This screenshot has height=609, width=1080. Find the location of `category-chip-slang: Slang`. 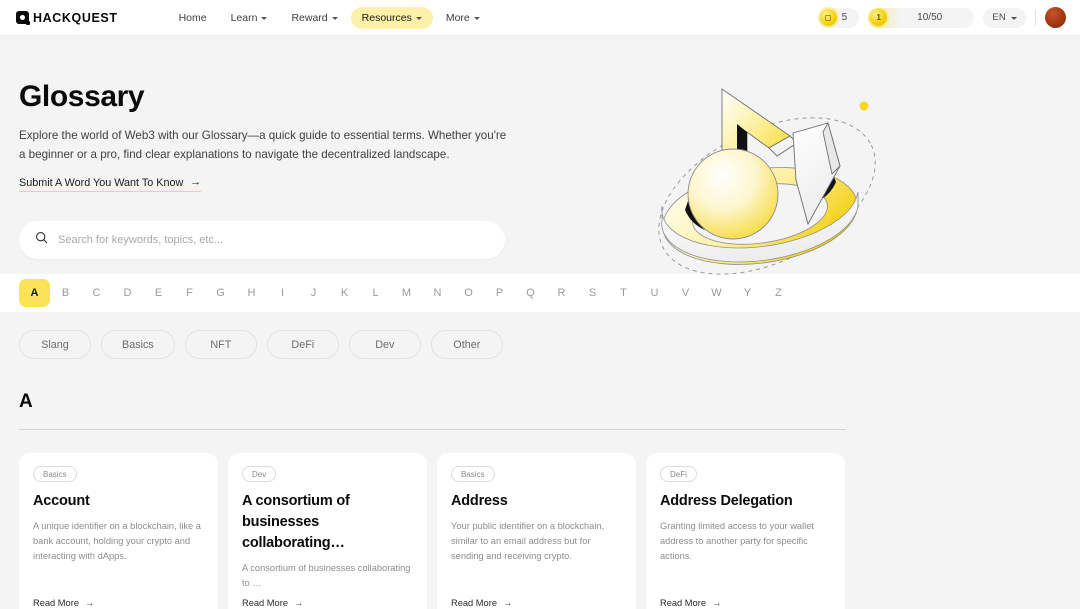

category-chip-slang: Slang is located at coordinates (55, 344).